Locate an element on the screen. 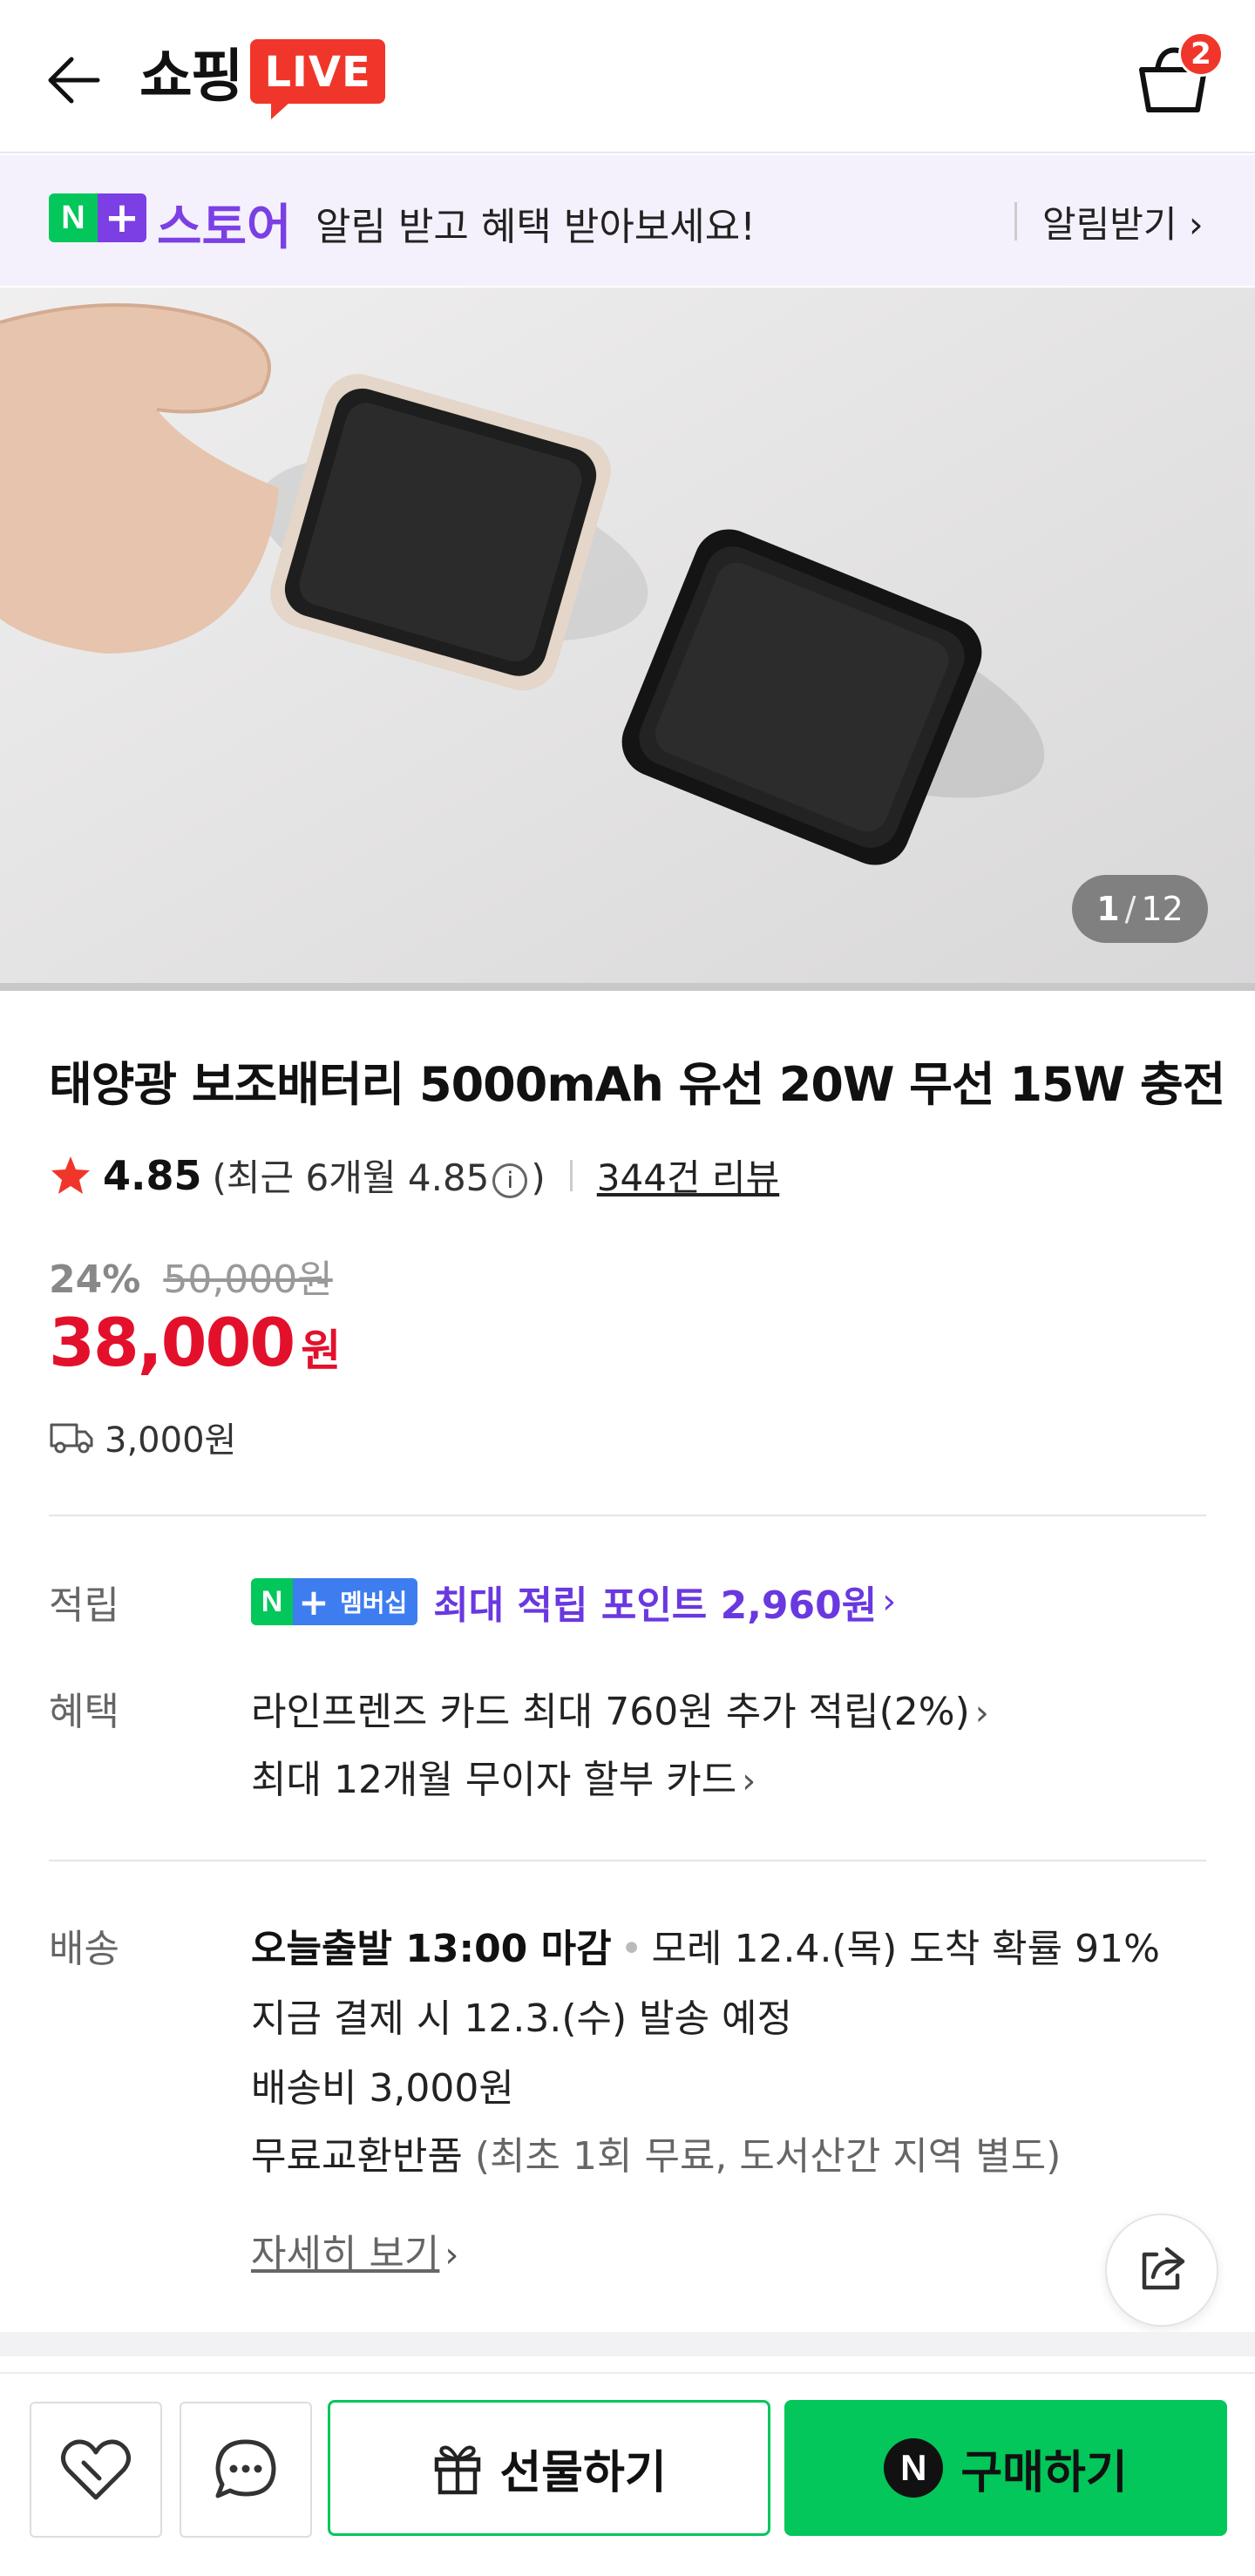 This screenshot has height=2576, width=1255. buy-label: 구매하기 is located at coordinates (1044, 2473).